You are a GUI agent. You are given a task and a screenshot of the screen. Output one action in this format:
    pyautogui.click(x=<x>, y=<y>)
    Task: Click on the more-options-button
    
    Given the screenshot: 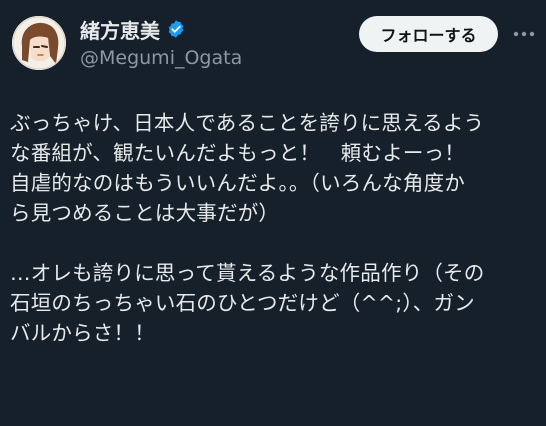 What is the action you would take?
    pyautogui.click(x=524, y=34)
    